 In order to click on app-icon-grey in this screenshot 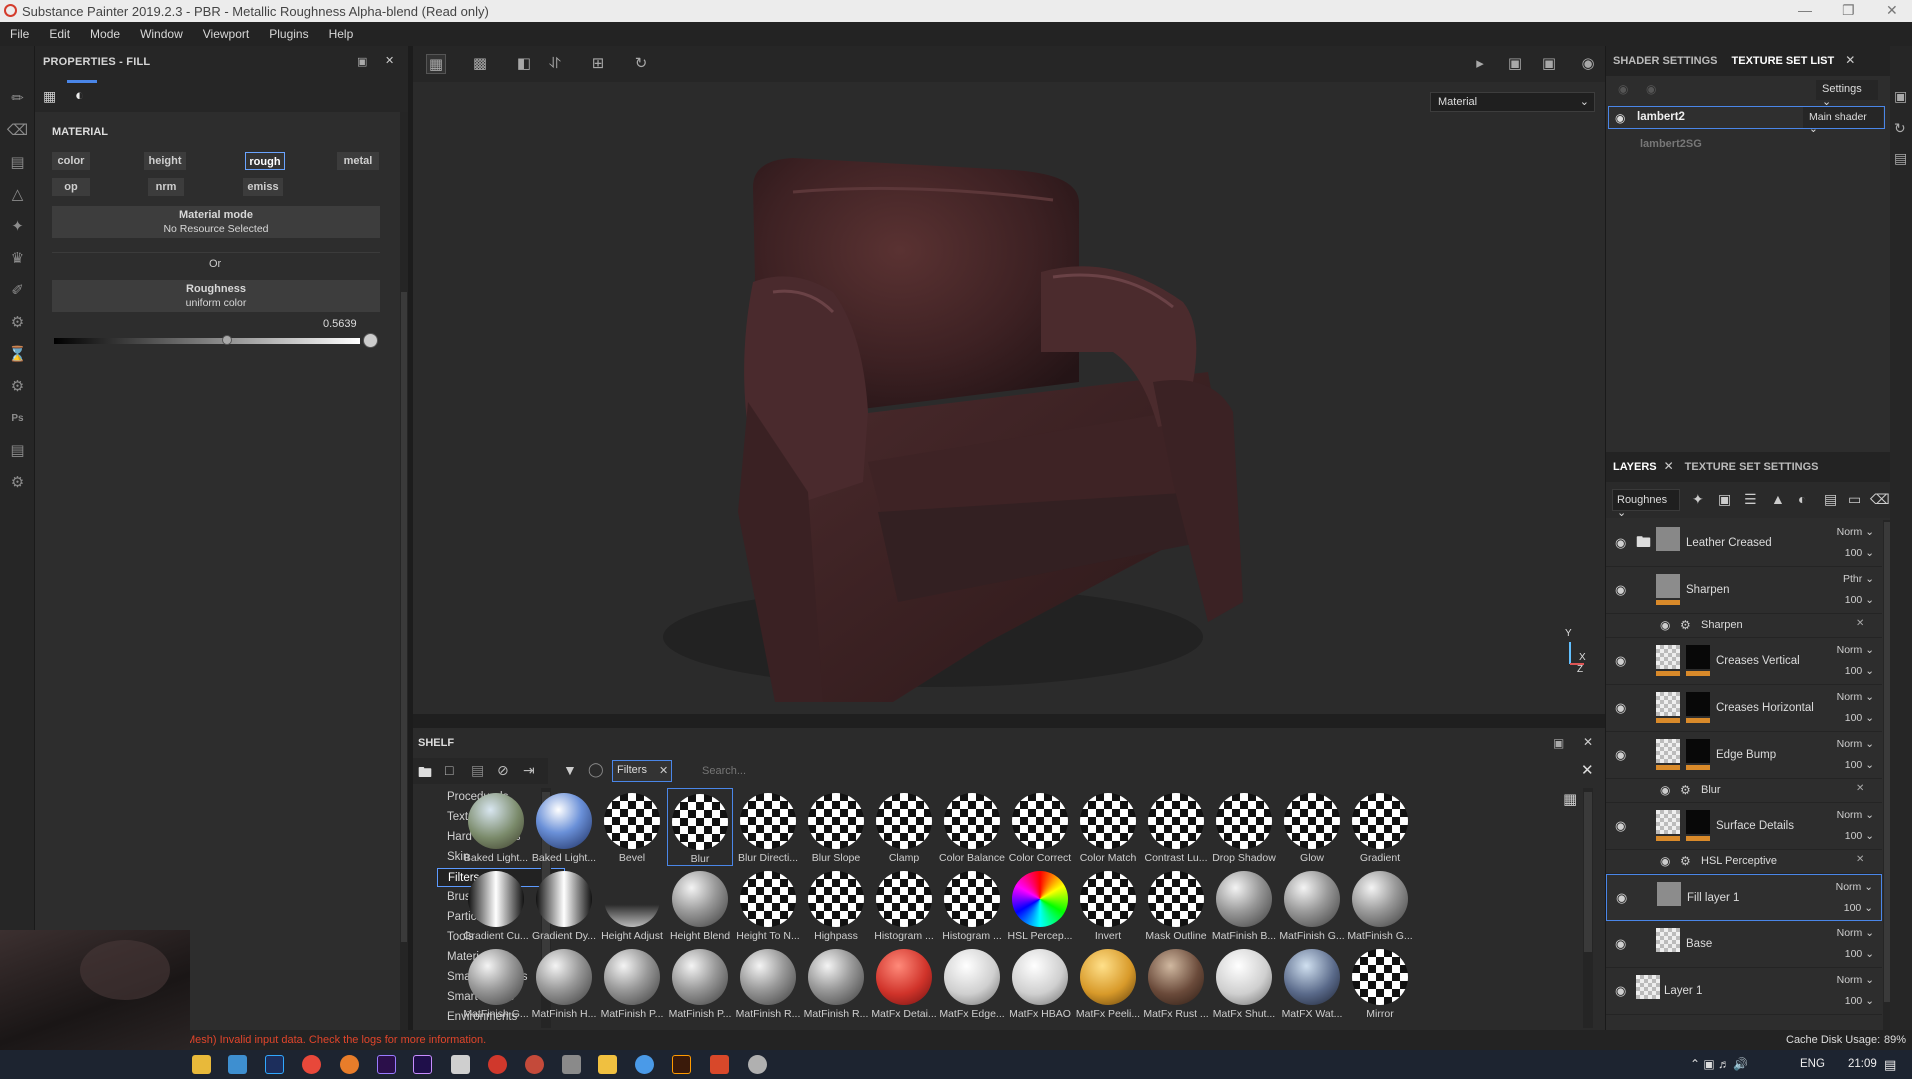, I will do `click(757, 1064)`.